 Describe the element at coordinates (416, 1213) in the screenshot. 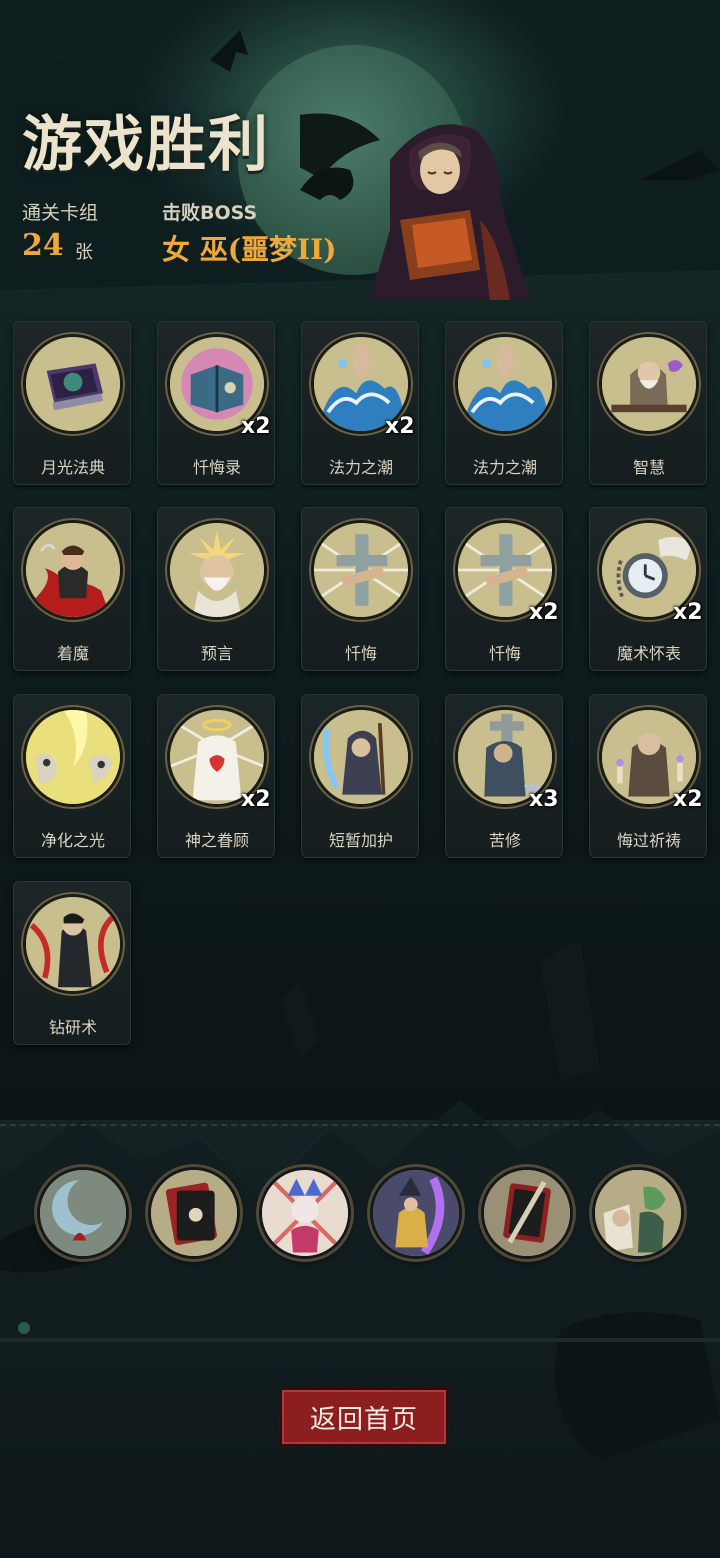

I see `mage-relic-icon` at that location.